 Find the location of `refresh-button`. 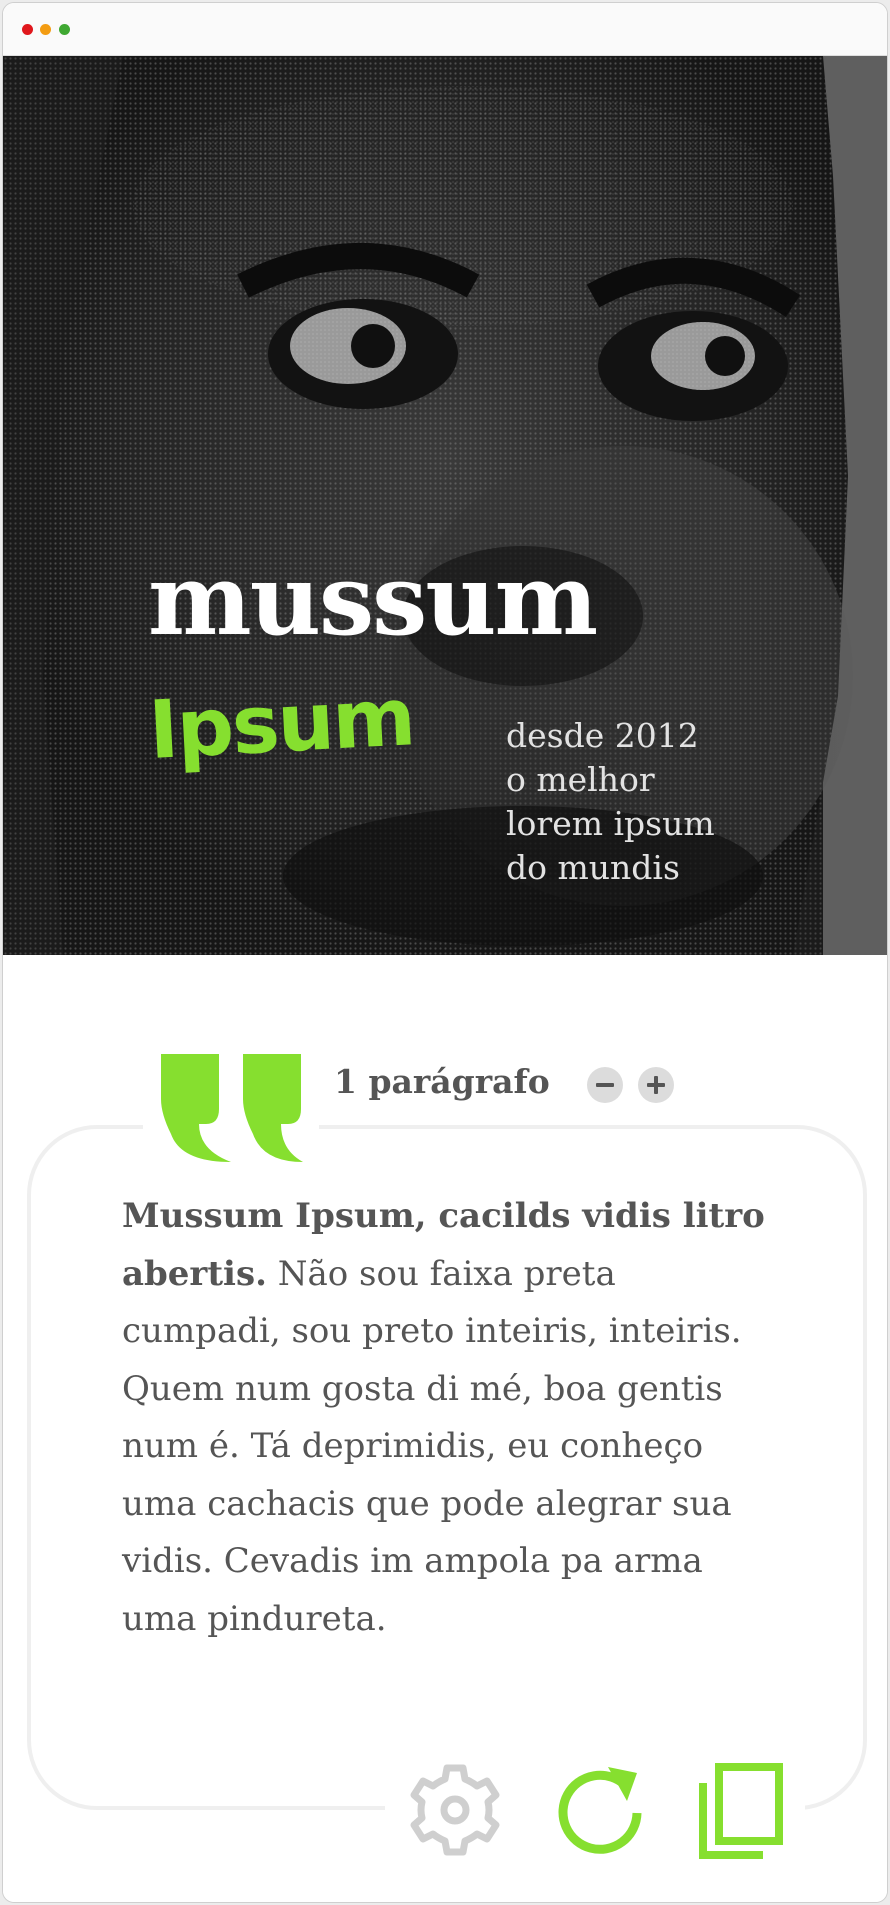

refresh-button is located at coordinates (600, 1810).